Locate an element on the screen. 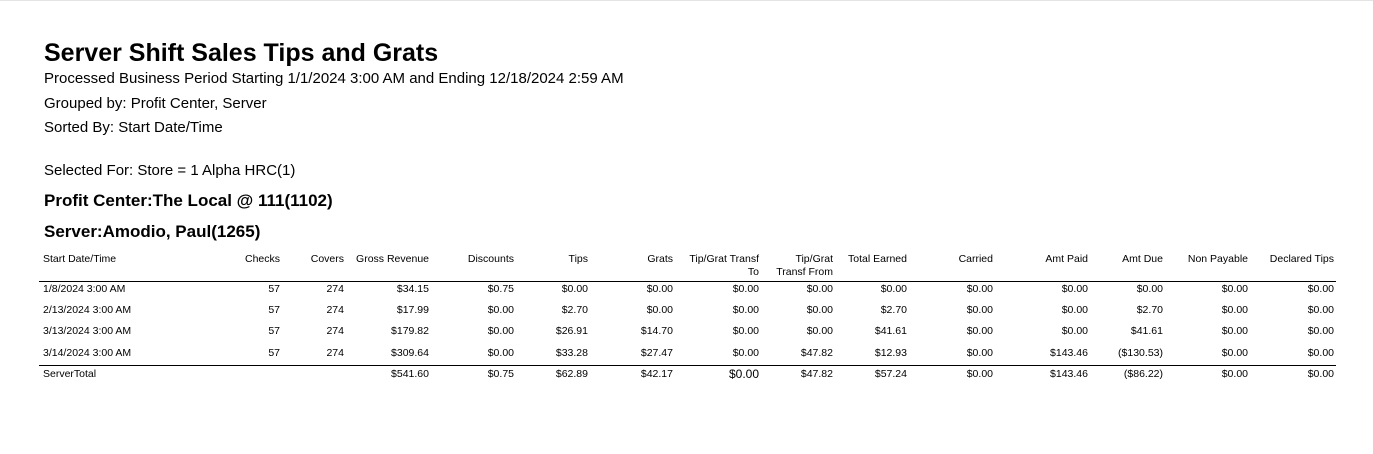 The image size is (1373, 454). total-cell-amt-due: ($86.22) is located at coordinates (1143, 374).